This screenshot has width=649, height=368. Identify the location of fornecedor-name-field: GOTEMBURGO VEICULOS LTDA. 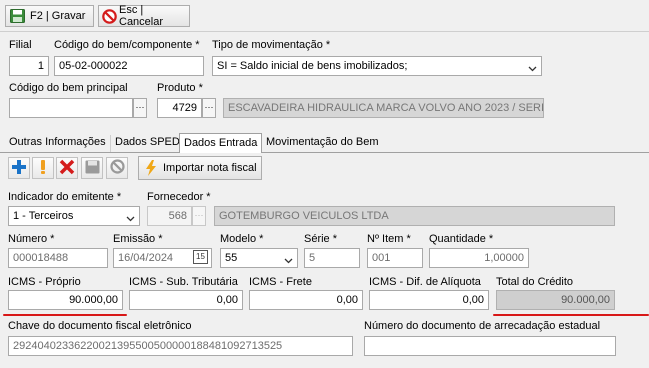
(414, 216).